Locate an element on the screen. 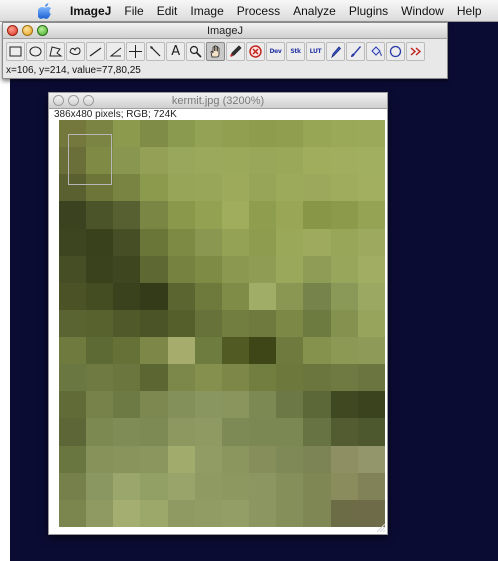 This screenshot has height=561, width=498. close-window-icon is located at coordinates (12, 30).